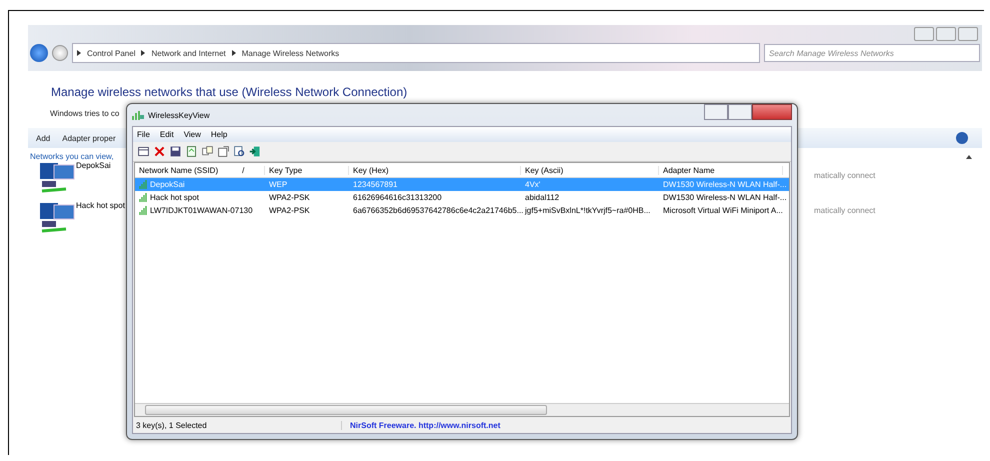 The height and width of the screenshot is (461, 990). I want to click on window-title: WirelessKeyView, so click(179, 115).